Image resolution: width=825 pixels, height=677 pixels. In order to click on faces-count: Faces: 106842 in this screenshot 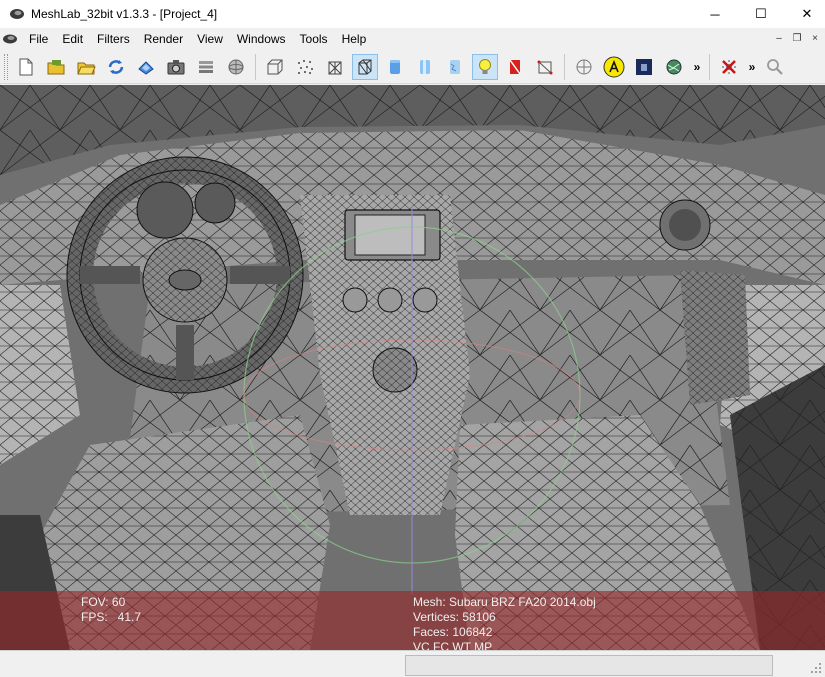, I will do `click(453, 632)`.